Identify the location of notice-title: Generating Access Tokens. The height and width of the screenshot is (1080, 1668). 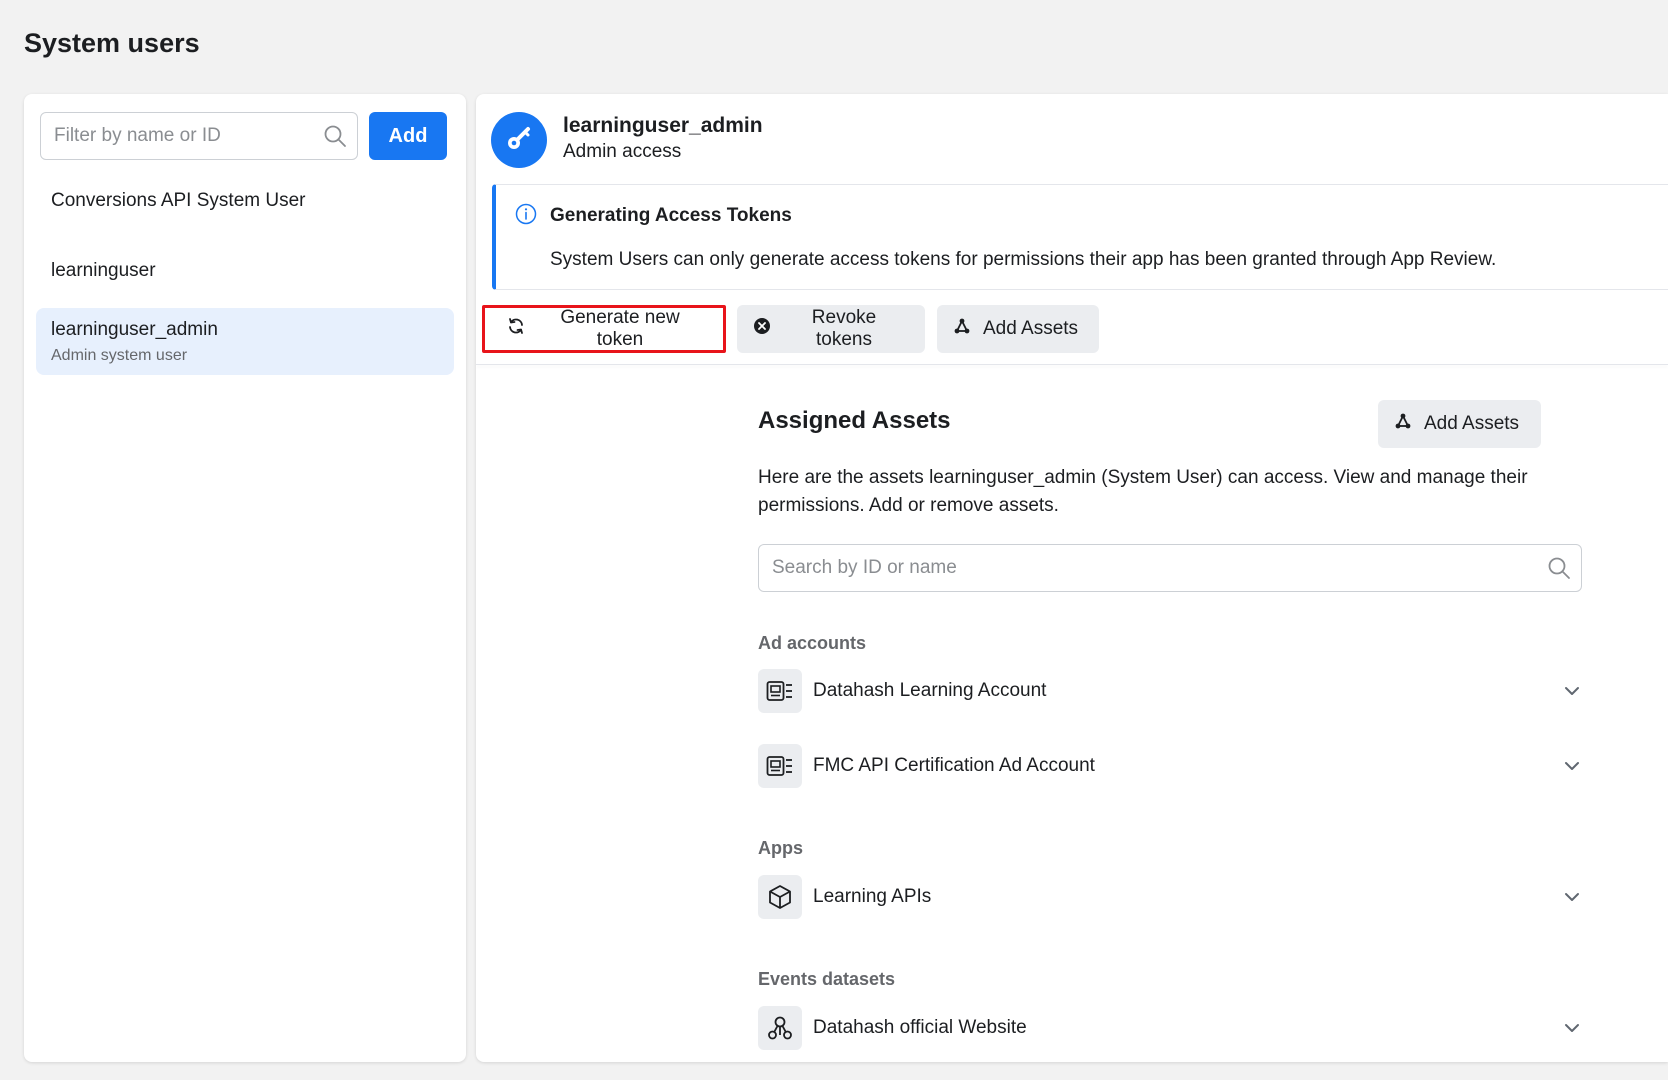
(671, 215).